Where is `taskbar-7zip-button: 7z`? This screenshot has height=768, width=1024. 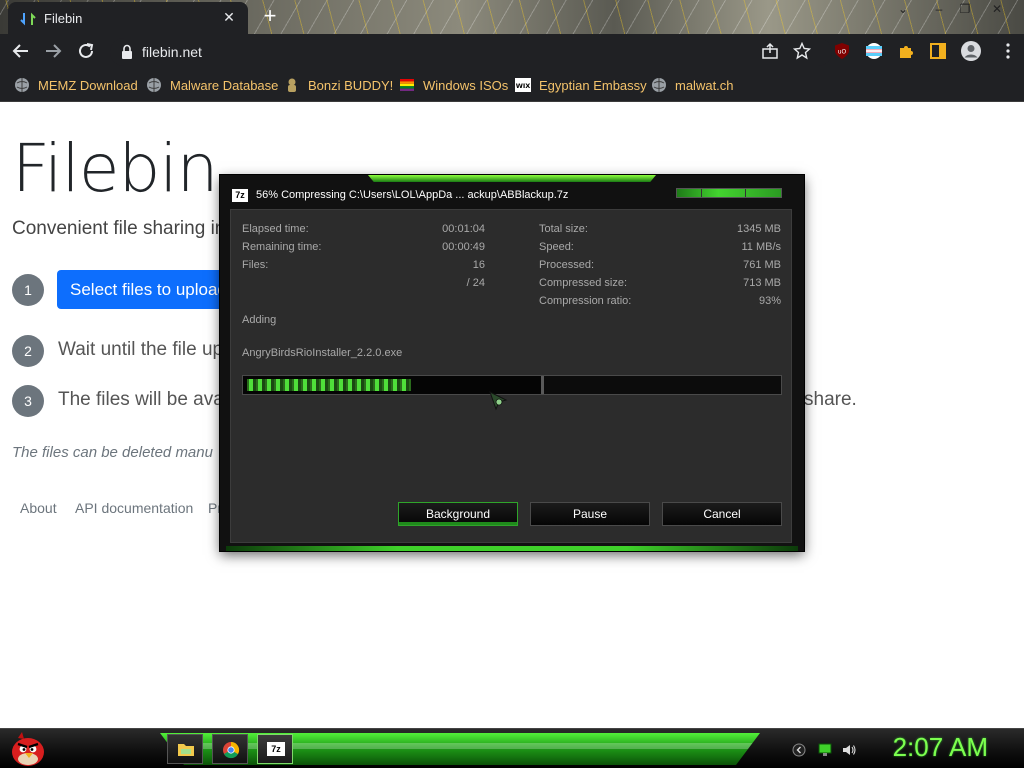 taskbar-7zip-button: 7z is located at coordinates (275, 749).